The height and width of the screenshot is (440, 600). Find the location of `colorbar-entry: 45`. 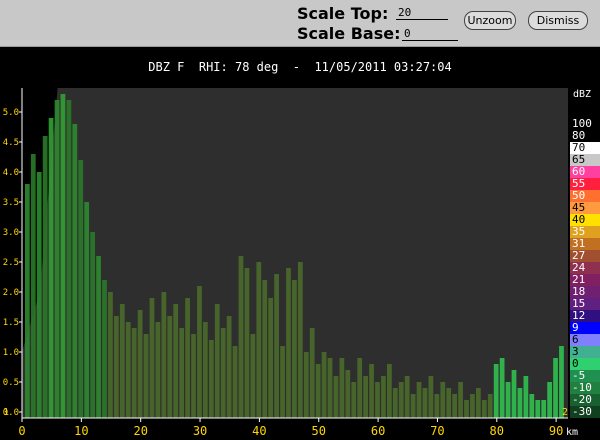

colorbar-entry: 45 is located at coordinates (585, 208).